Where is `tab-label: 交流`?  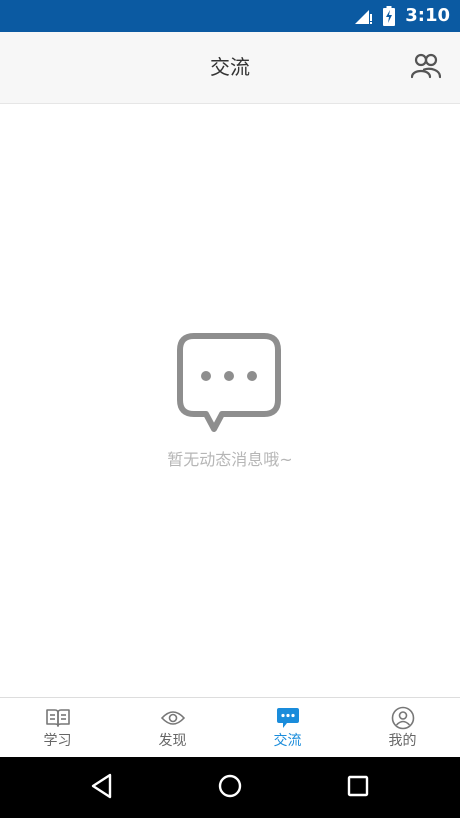
tab-label: 交流 is located at coordinates (287, 741).